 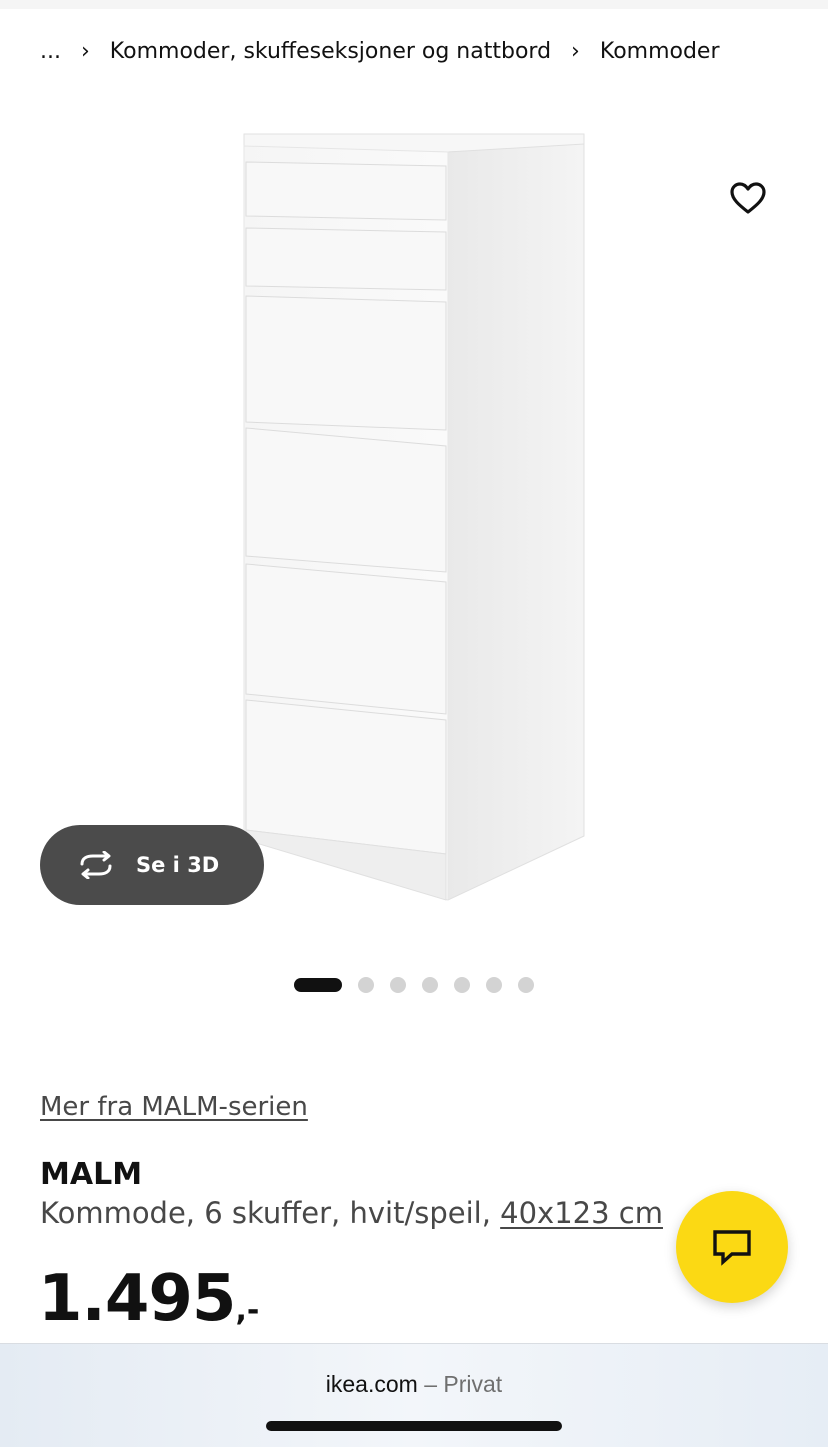 I want to click on browser-address-bar: ikea.com – Privat, so click(x=414, y=1395).